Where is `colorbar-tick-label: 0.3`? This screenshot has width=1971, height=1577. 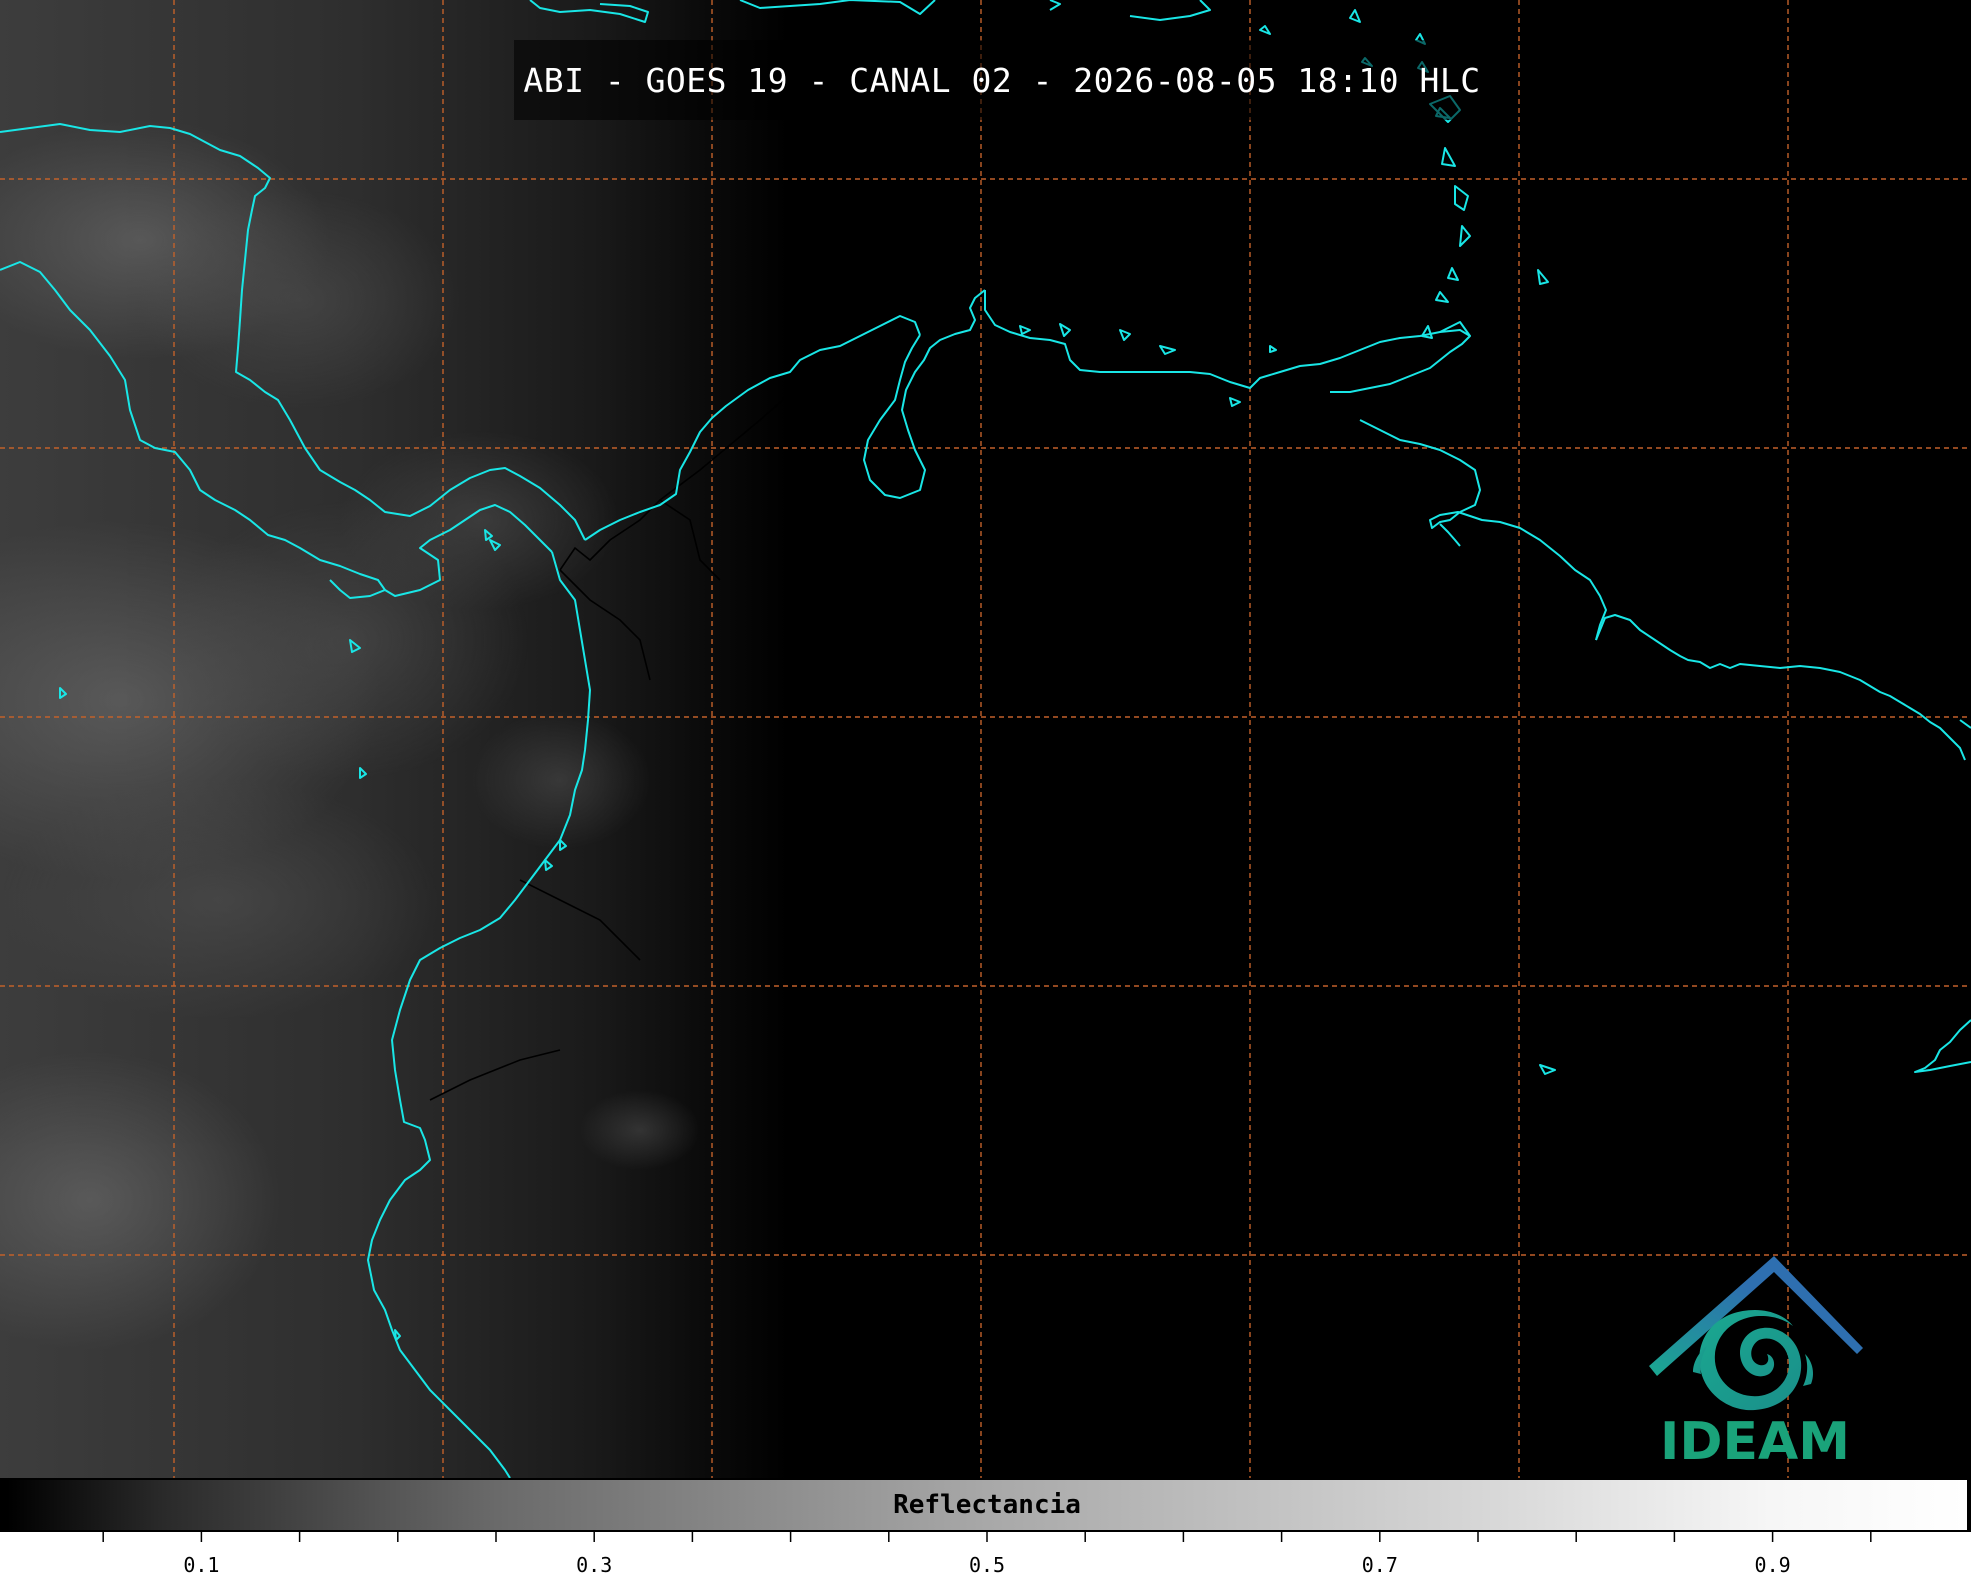 colorbar-tick-label: 0.3 is located at coordinates (594, 1565).